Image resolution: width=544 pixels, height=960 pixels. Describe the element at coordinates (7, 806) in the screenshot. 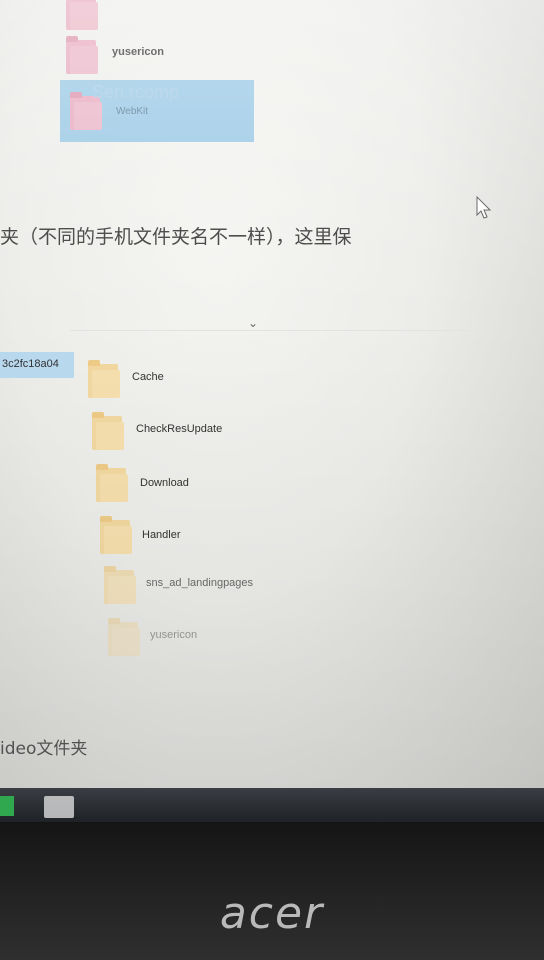

I see `windows-start-icon` at that location.